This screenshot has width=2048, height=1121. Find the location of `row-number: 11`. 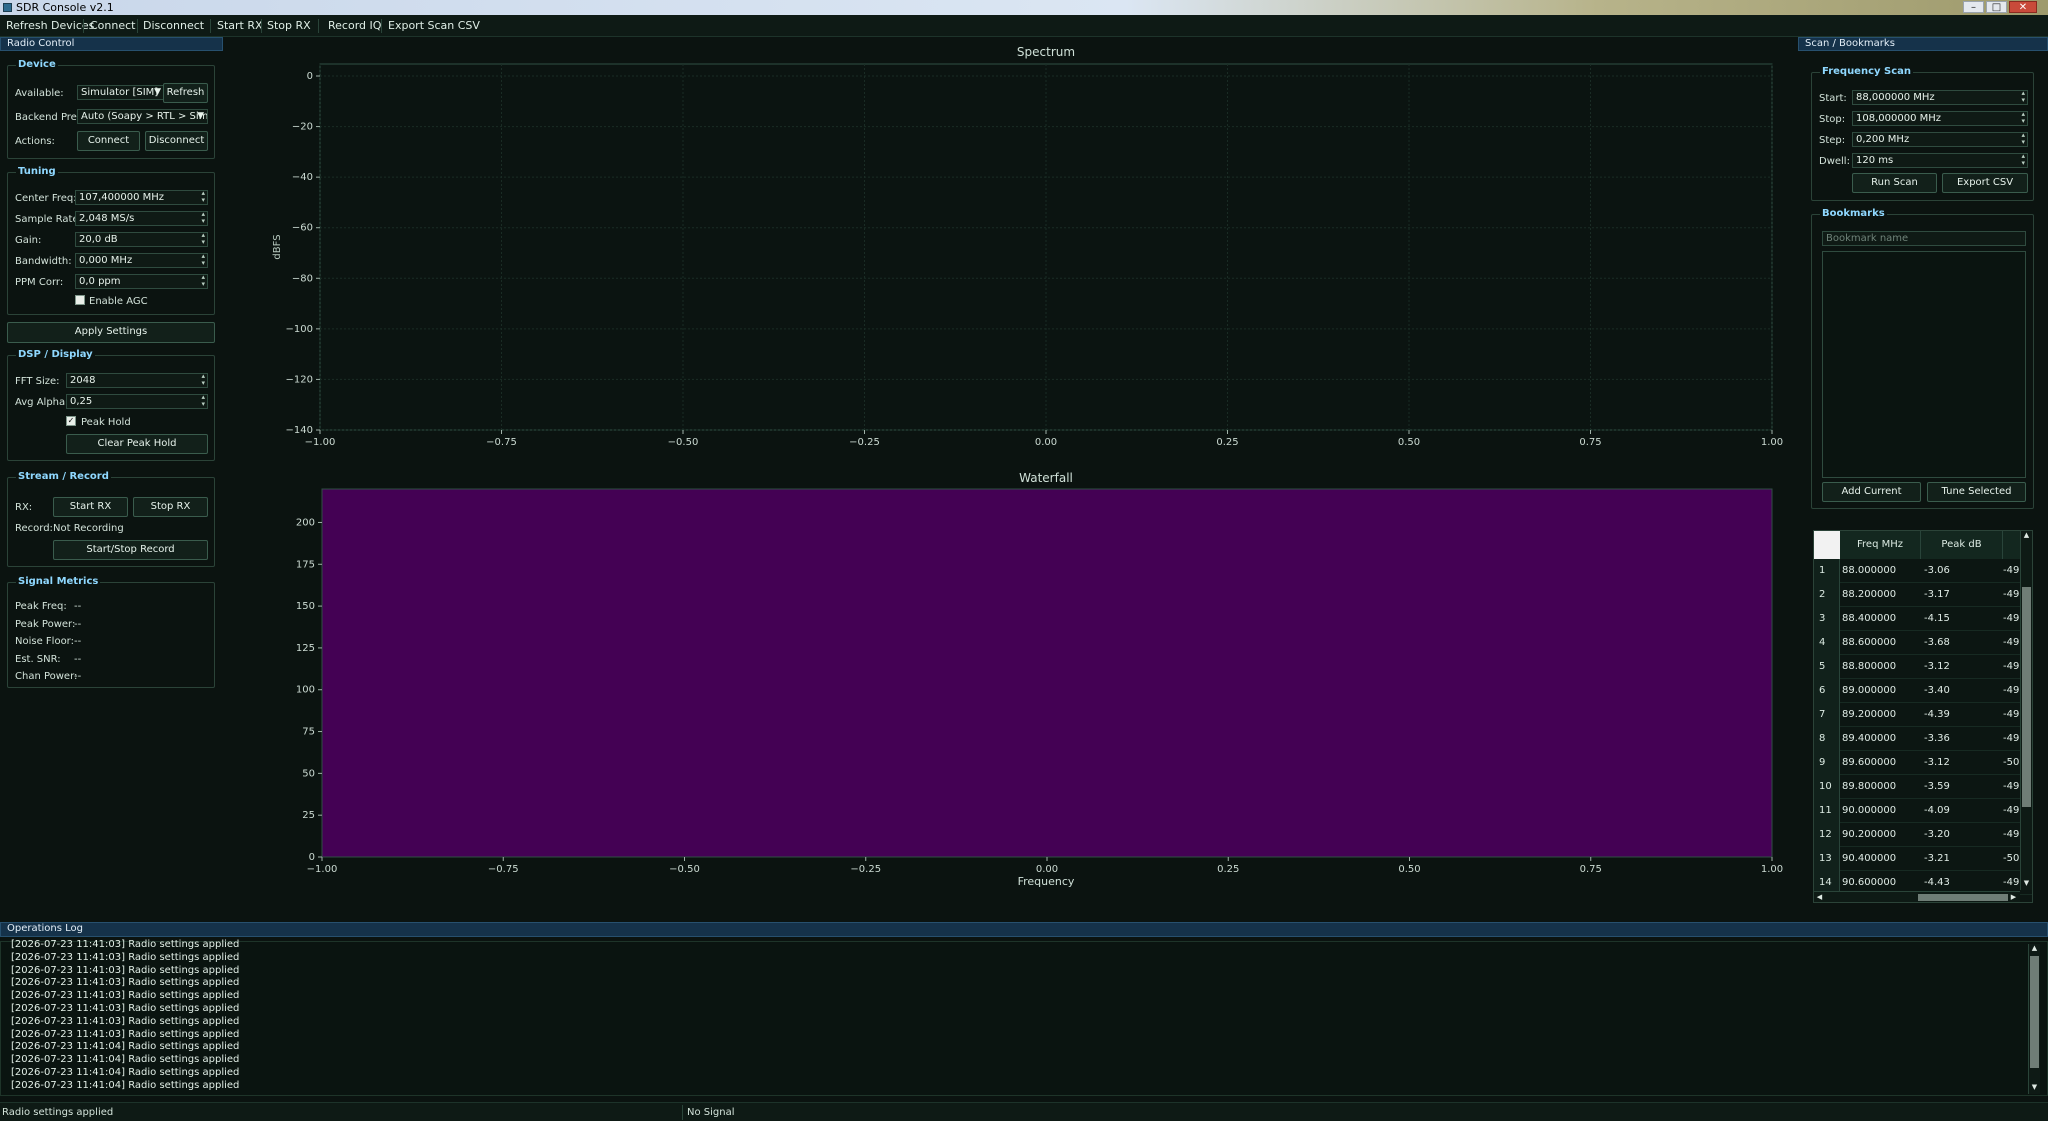

row-number: 11 is located at coordinates (1827, 811).